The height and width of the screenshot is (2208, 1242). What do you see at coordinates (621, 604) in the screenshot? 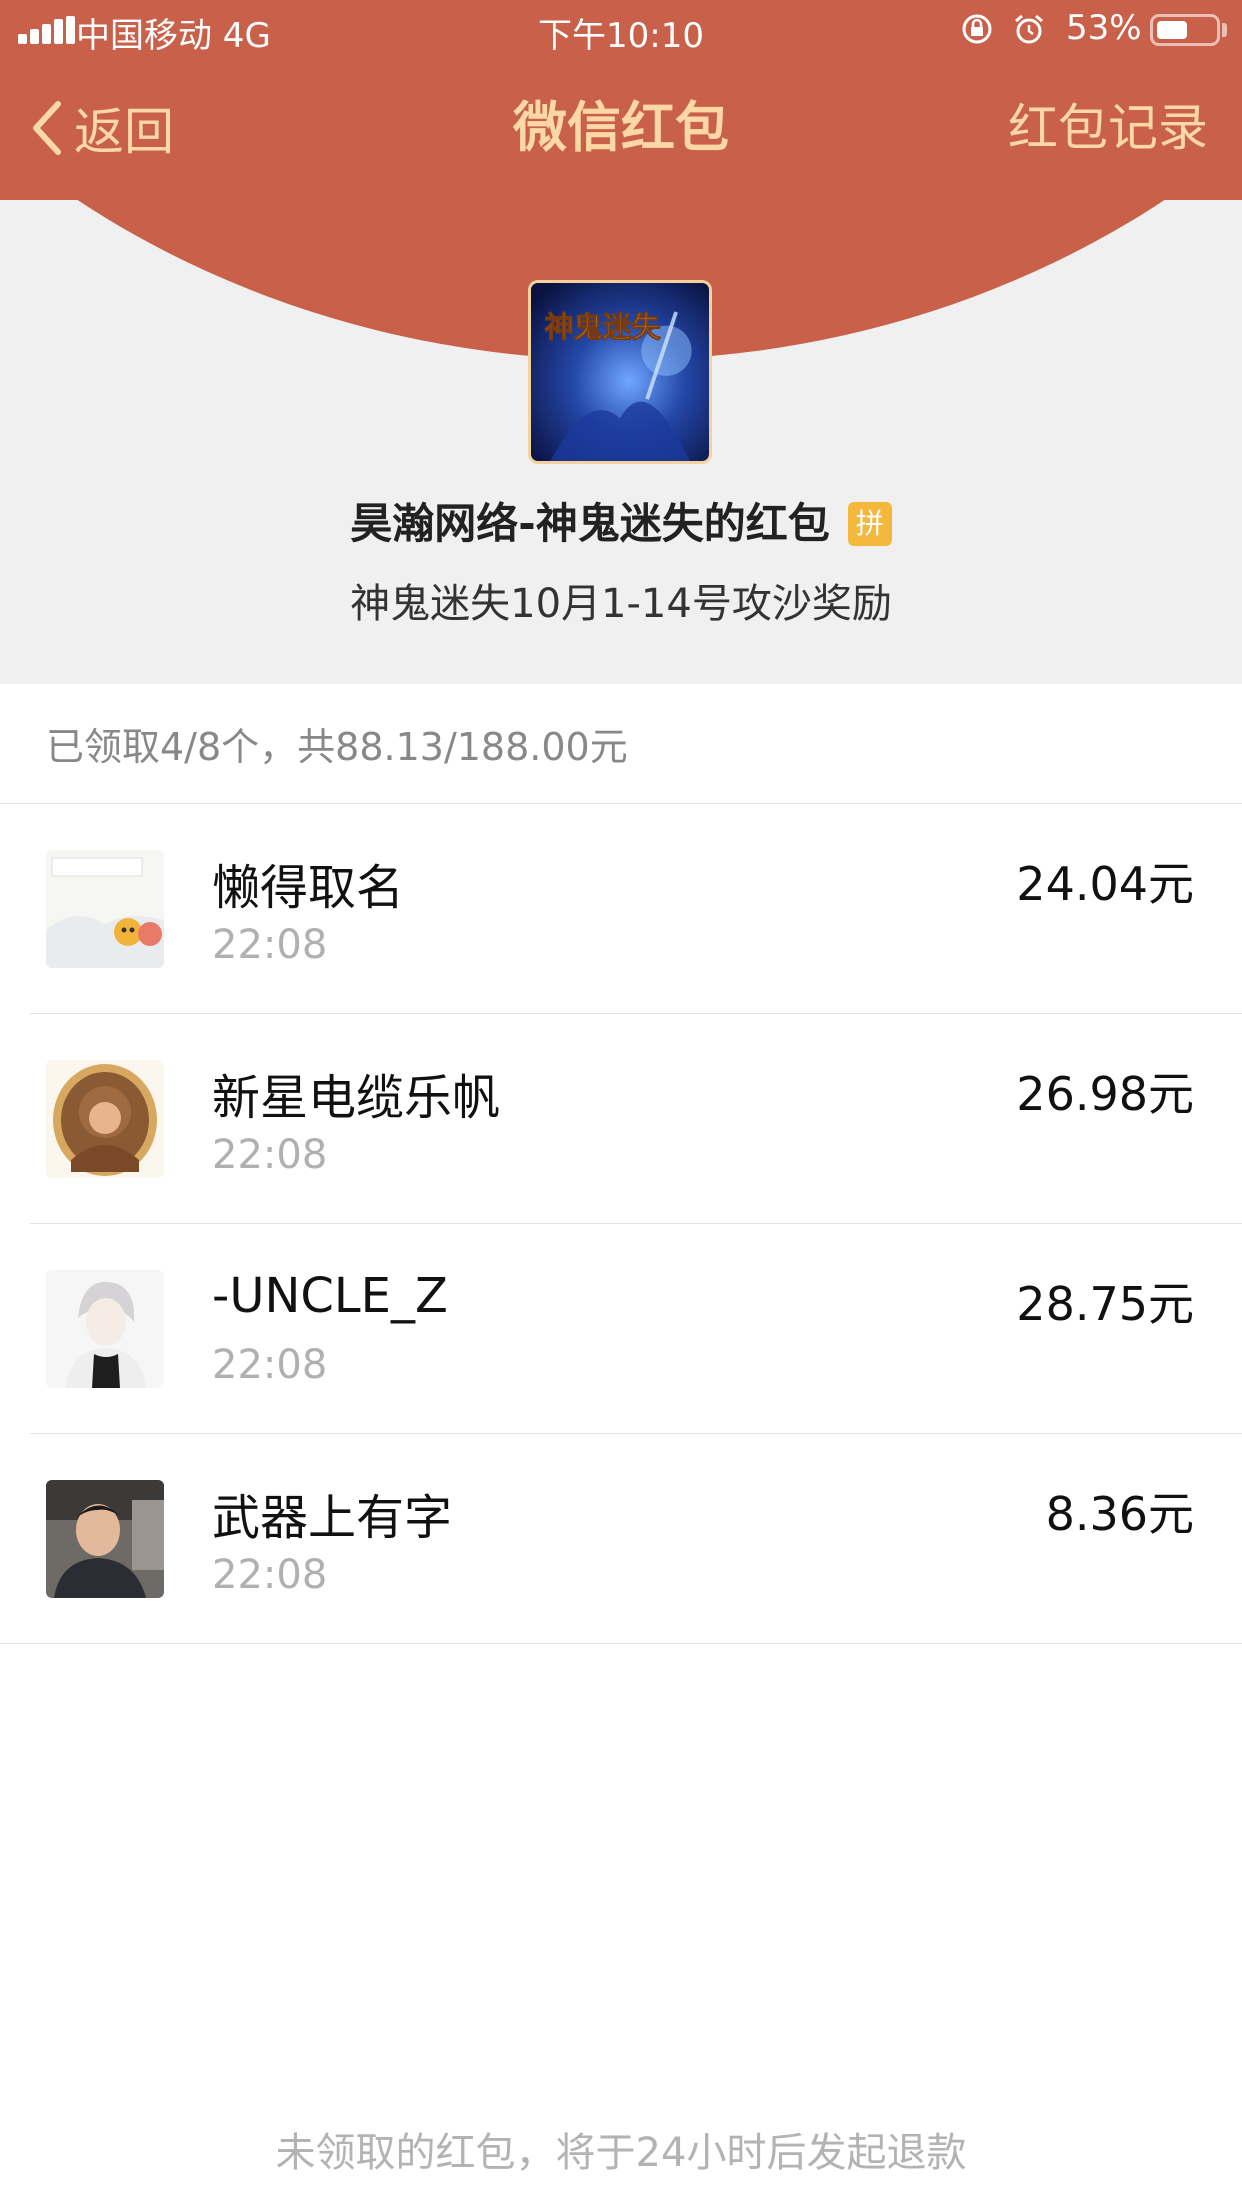
I see `packet-greeting: 神鬼迷失10月1-14号攻沙奖励` at bounding box center [621, 604].